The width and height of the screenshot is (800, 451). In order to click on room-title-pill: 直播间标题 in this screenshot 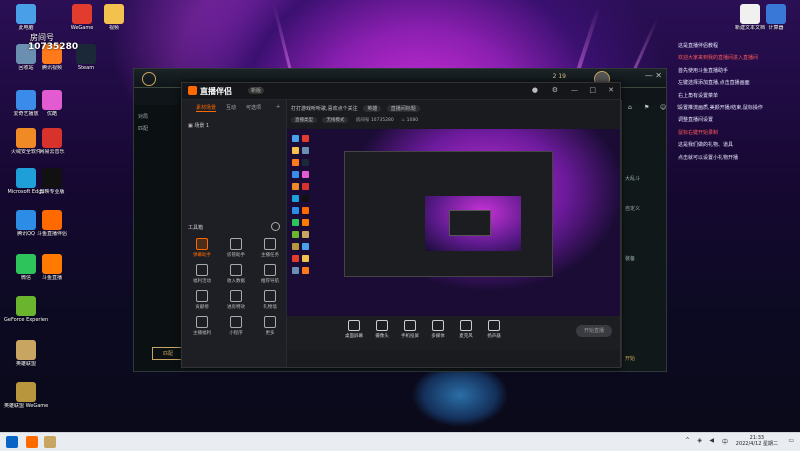, I will do `click(403, 108)`.